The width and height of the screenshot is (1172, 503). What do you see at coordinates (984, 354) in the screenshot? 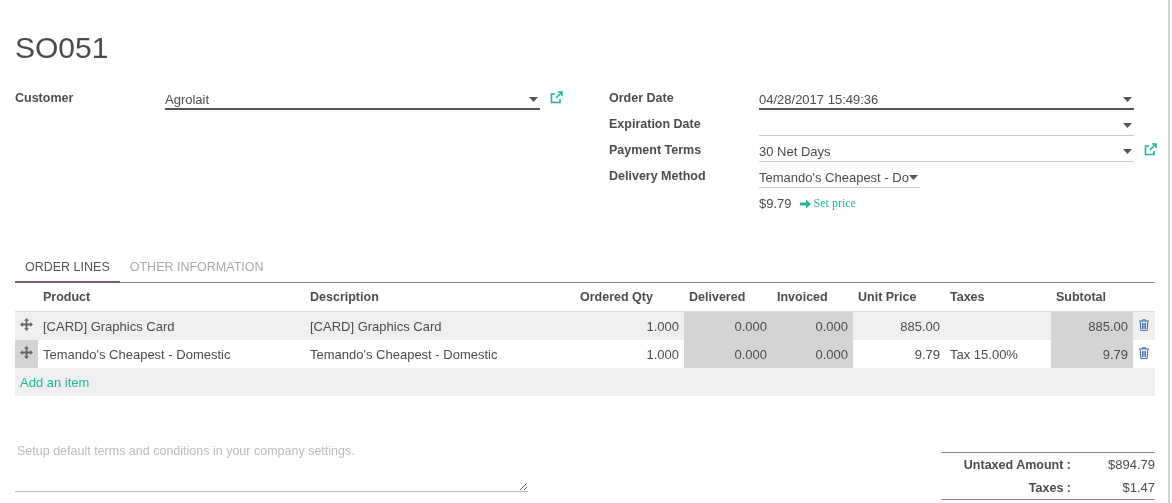
I see `table-cell: Tax 15.00%` at bounding box center [984, 354].